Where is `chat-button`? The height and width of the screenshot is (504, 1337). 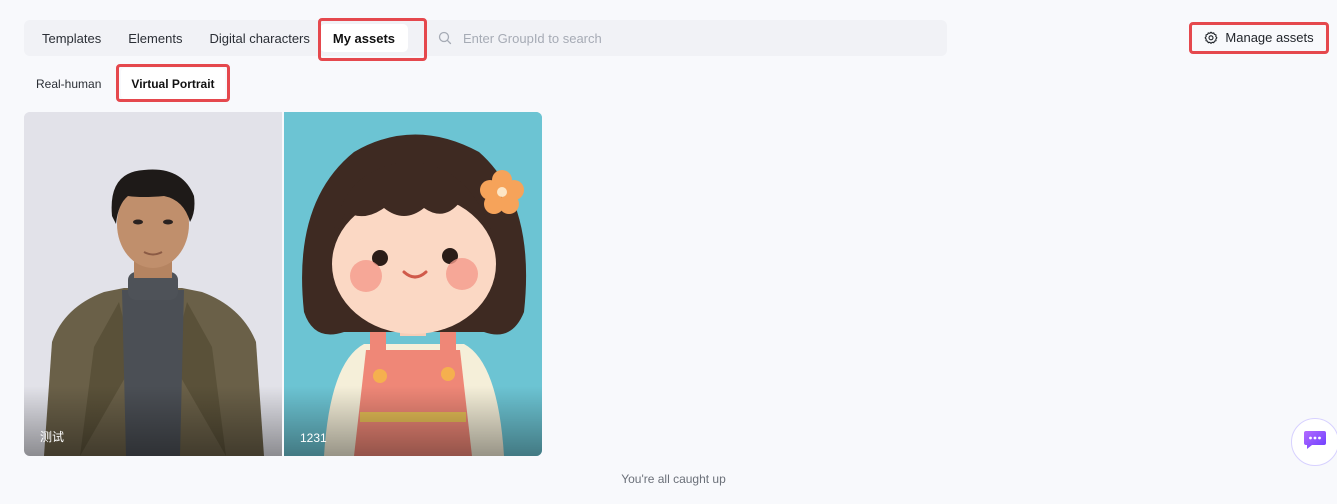 chat-button is located at coordinates (1314, 442).